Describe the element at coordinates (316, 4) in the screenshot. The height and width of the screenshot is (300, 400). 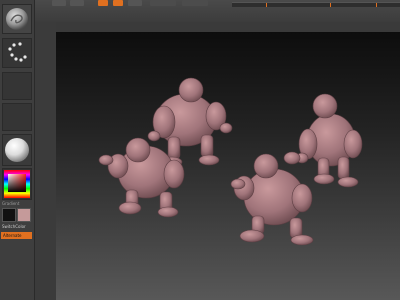
I see `rgb-intensity-slider` at that location.